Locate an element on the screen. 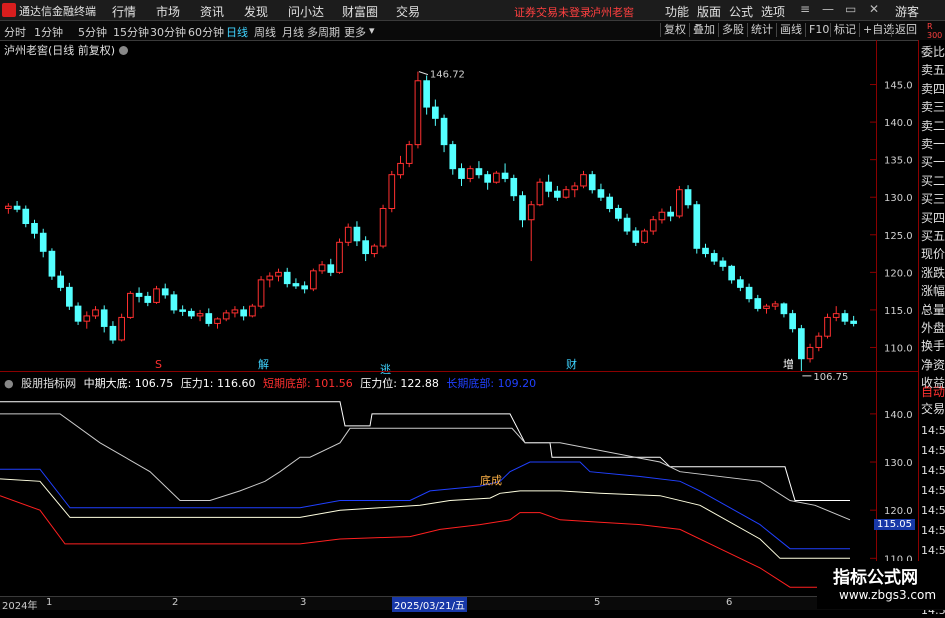  statistics-button: 统计 is located at coordinates (761, 30).